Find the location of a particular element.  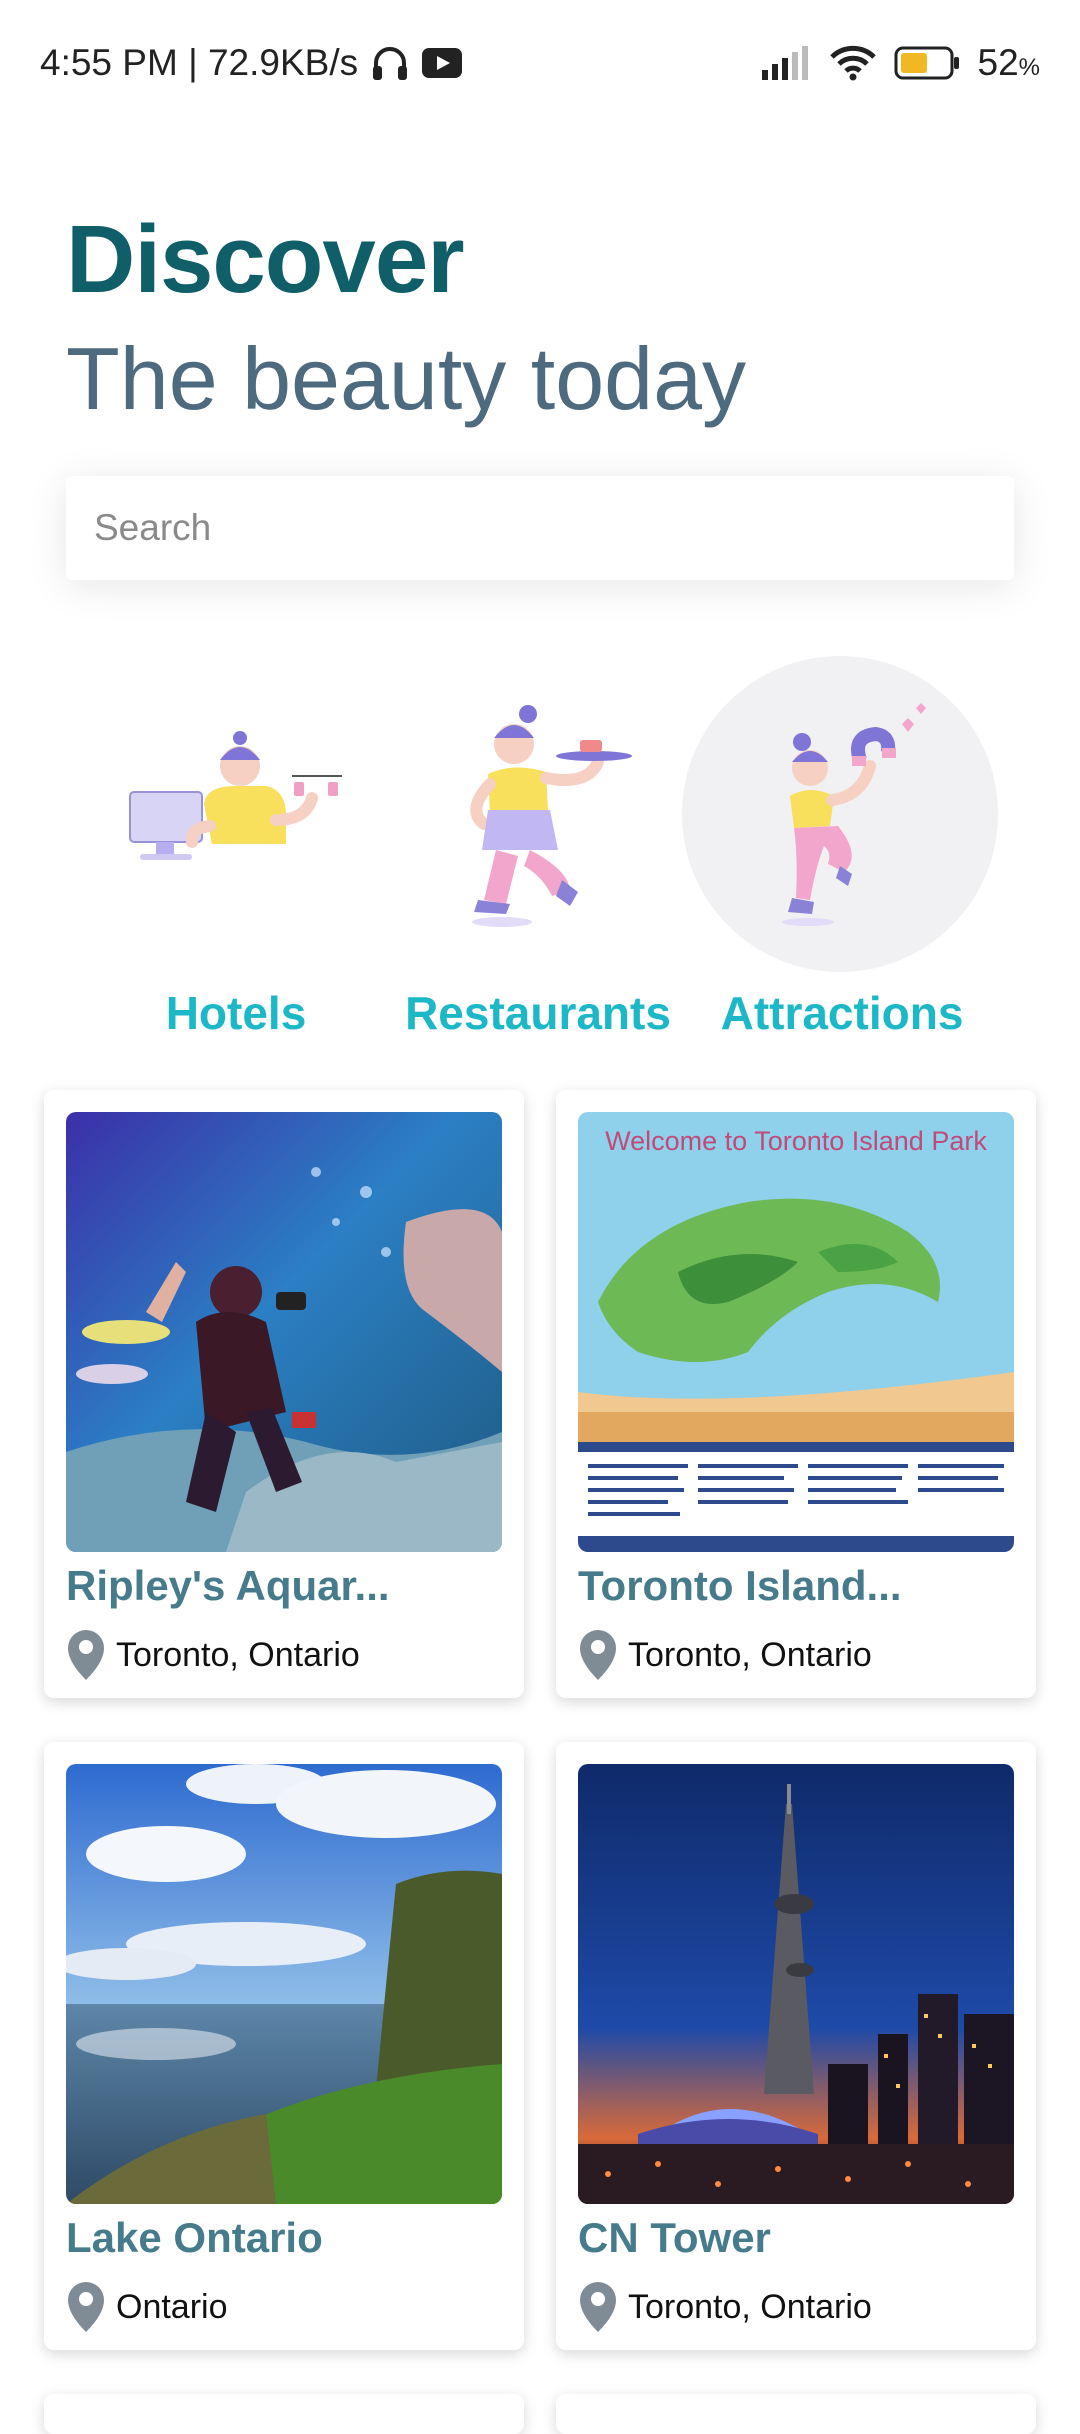

category-hotels-label: Hotels is located at coordinates (236, 1013).